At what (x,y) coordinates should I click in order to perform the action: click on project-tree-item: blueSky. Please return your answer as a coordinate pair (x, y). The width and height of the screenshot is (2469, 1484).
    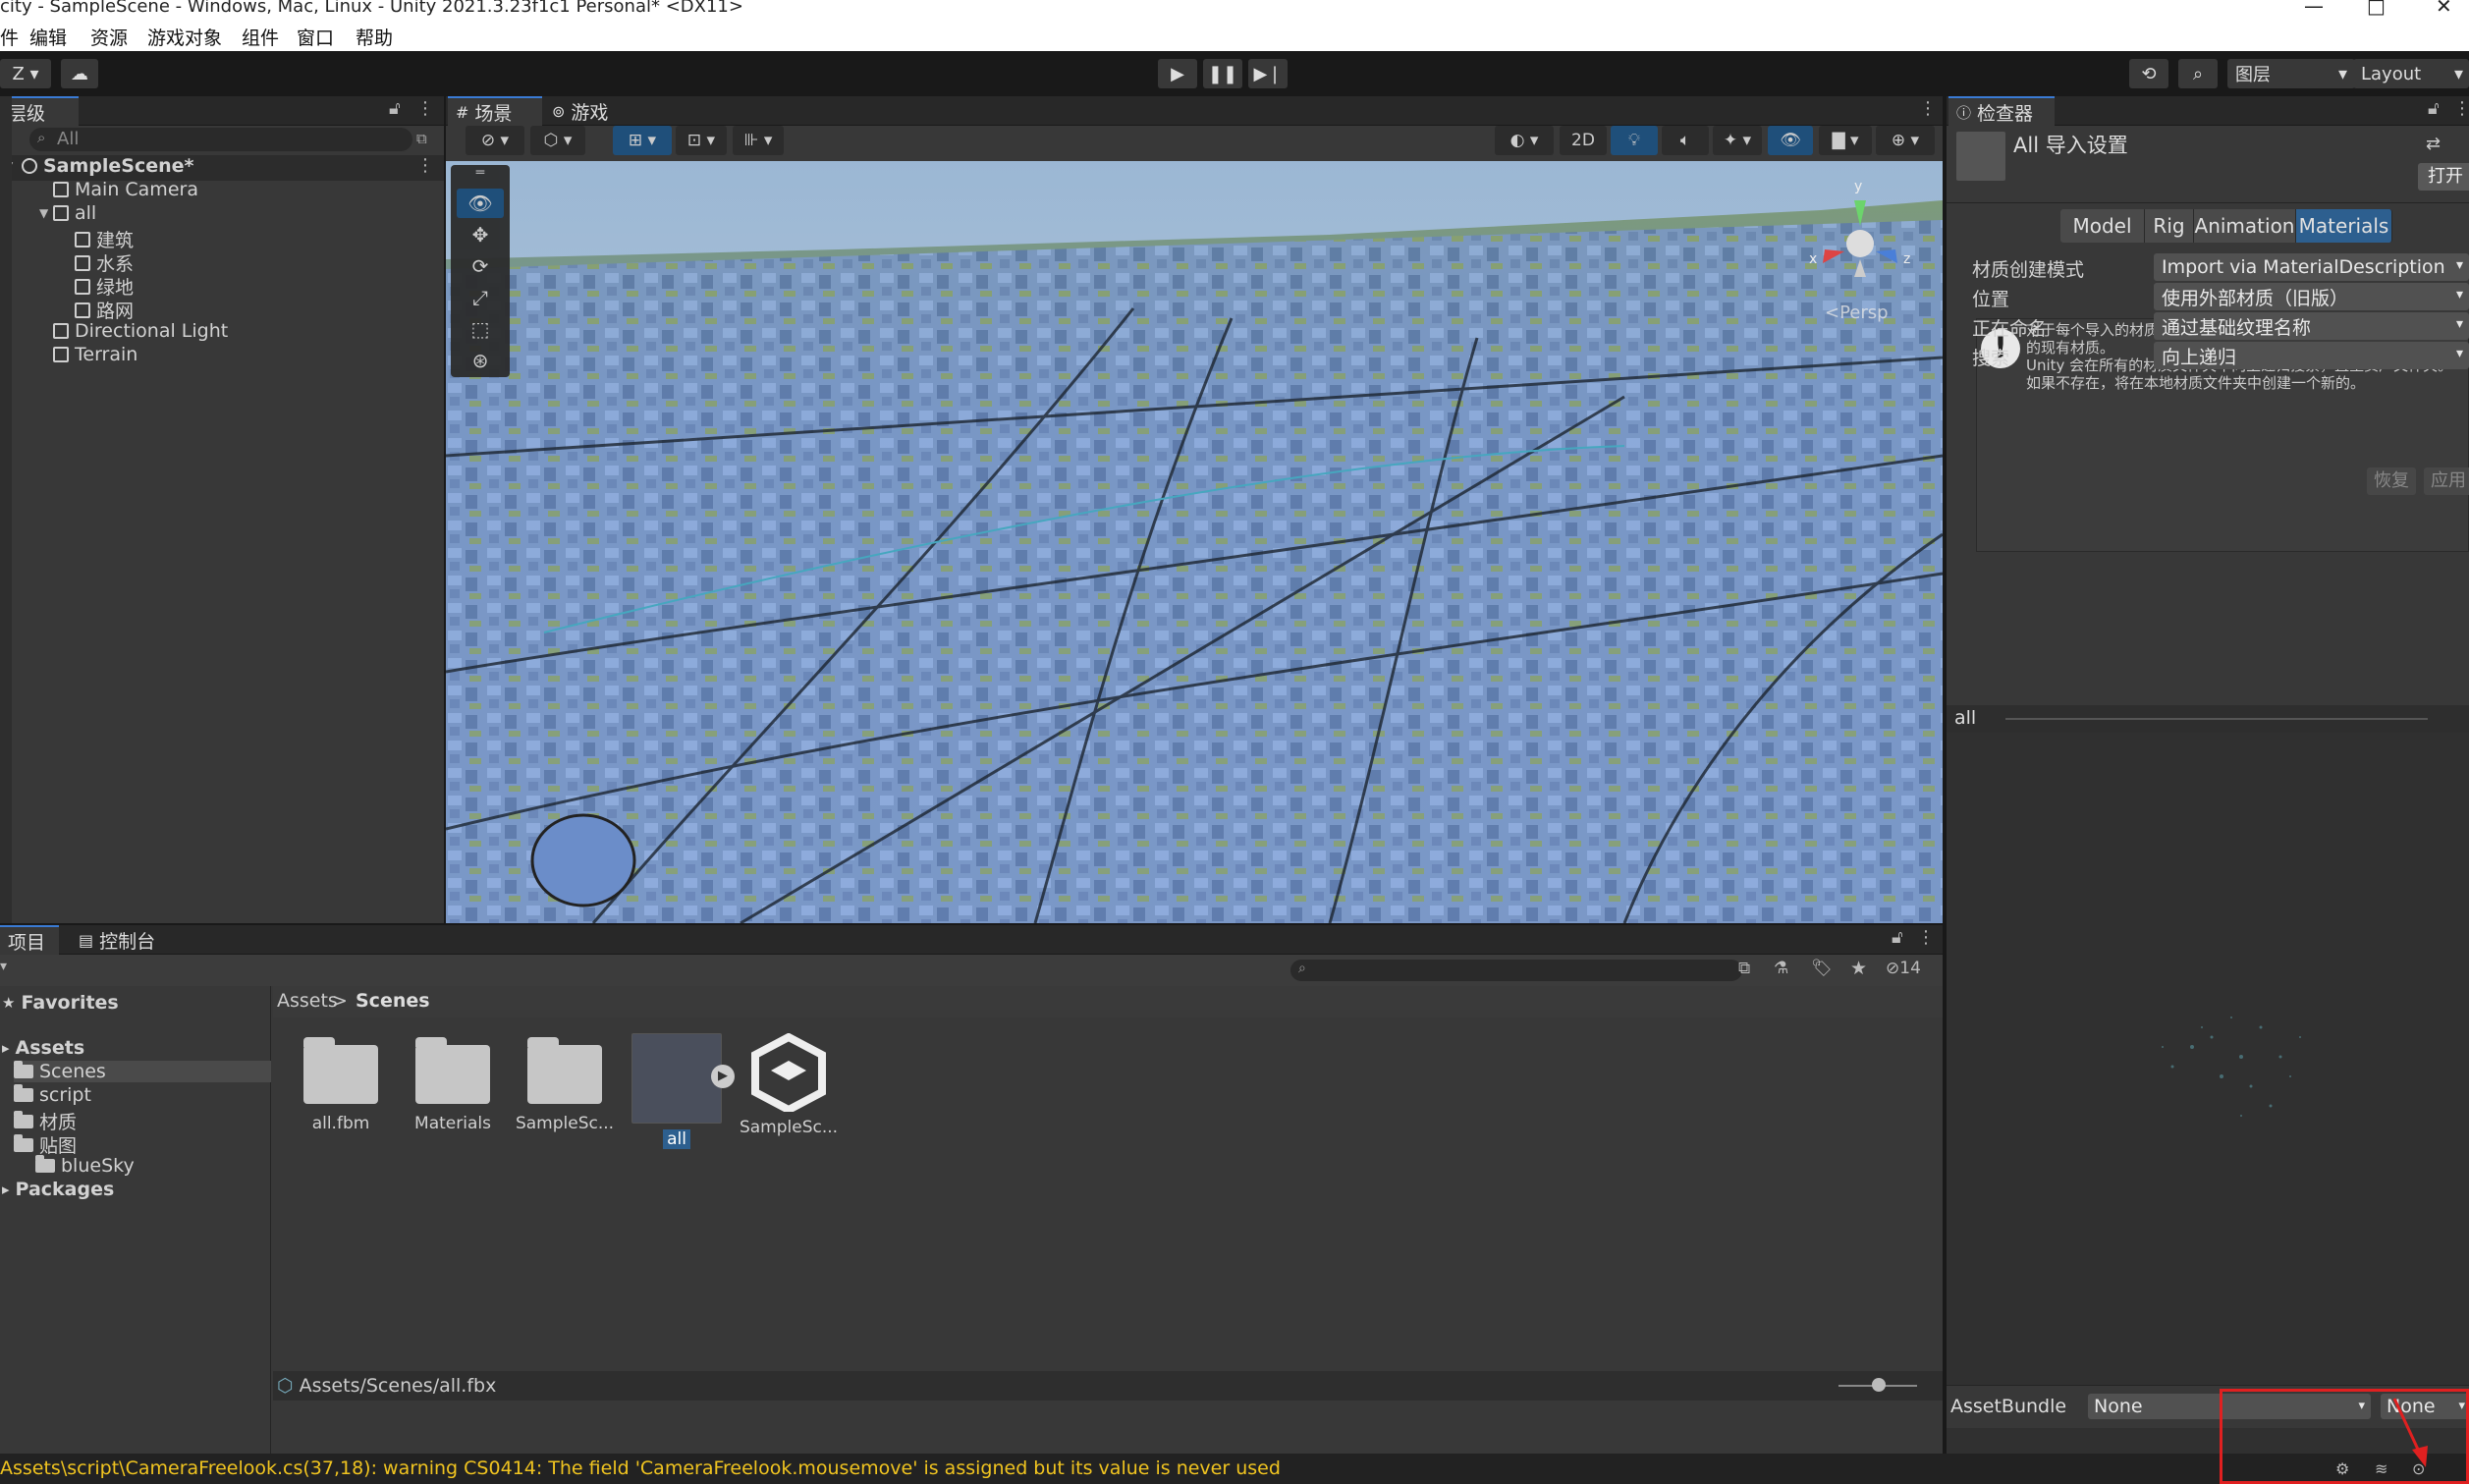
    Looking at the image, I should click on (85, 1166).